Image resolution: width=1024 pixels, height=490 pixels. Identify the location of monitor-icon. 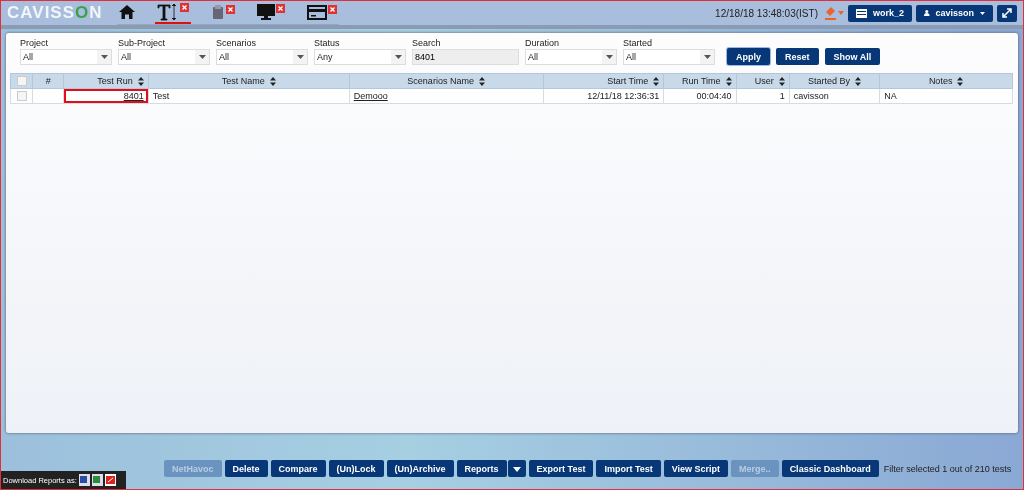
(265, 12).